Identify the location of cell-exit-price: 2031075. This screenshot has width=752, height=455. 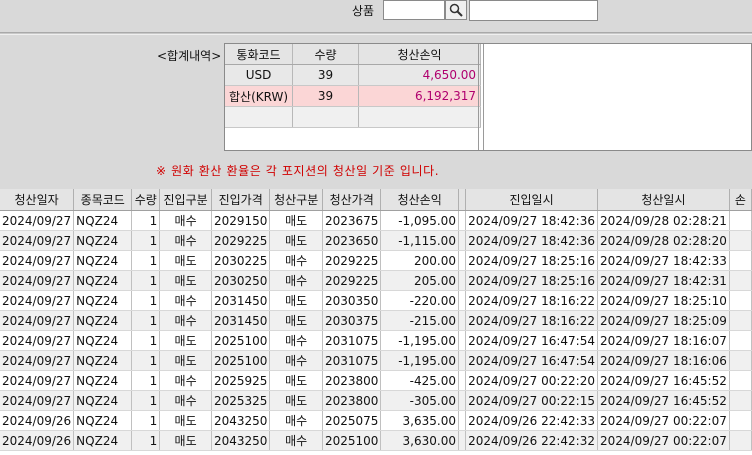
(352, 340).